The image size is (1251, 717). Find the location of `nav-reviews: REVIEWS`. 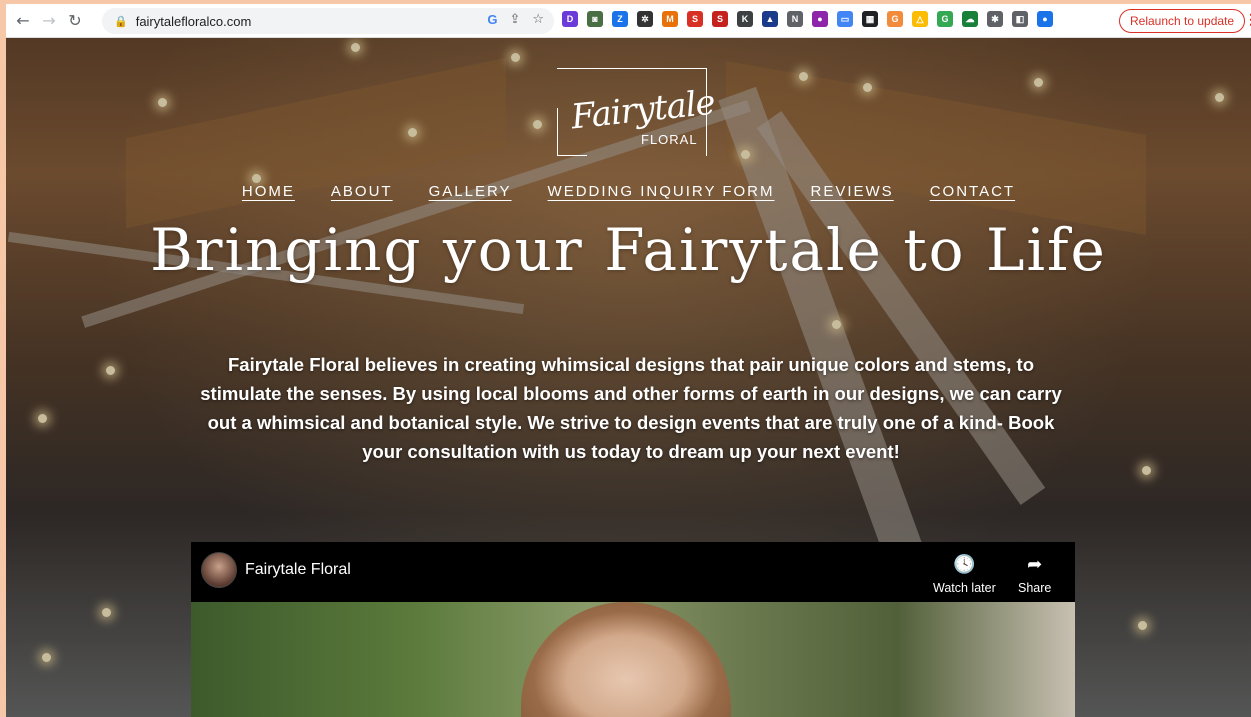

nav-reviews: REVIEWS is located at coordinates (852, 191).